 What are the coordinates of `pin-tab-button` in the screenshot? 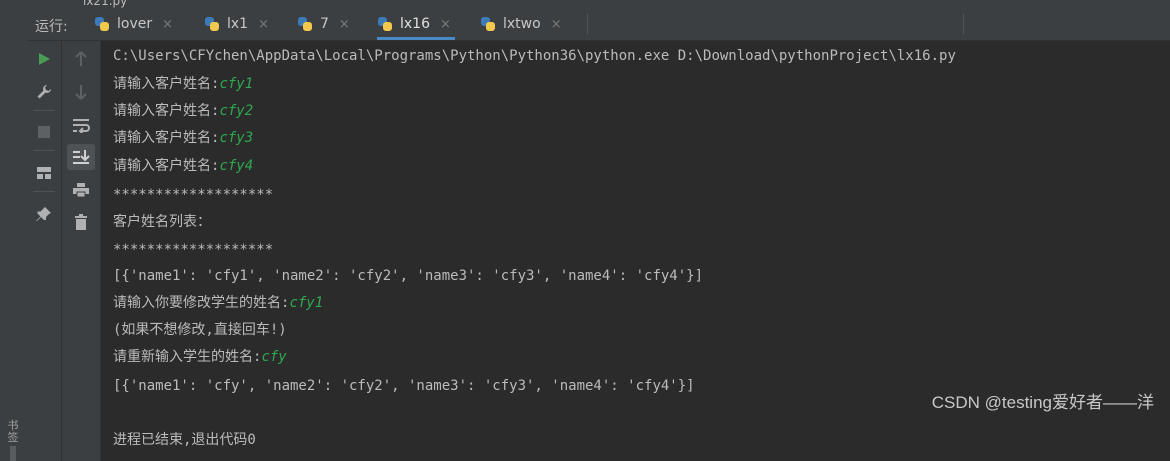 It's located at (44, 214).